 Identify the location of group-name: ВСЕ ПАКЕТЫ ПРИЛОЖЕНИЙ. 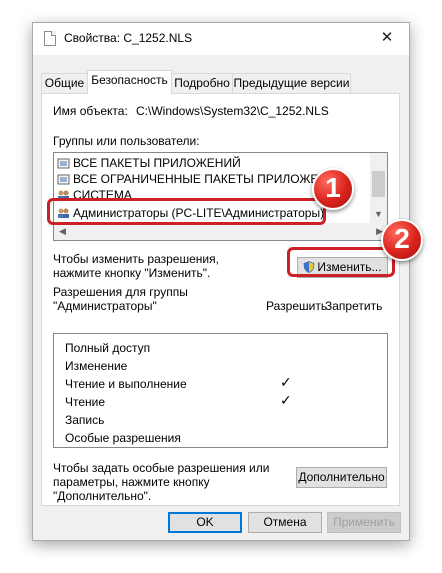
(157, 163).